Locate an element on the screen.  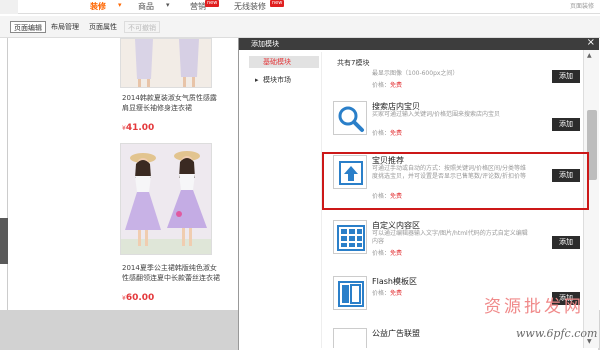
tab-basic-modules: 基础模块 is located at coordinates (284, 62).